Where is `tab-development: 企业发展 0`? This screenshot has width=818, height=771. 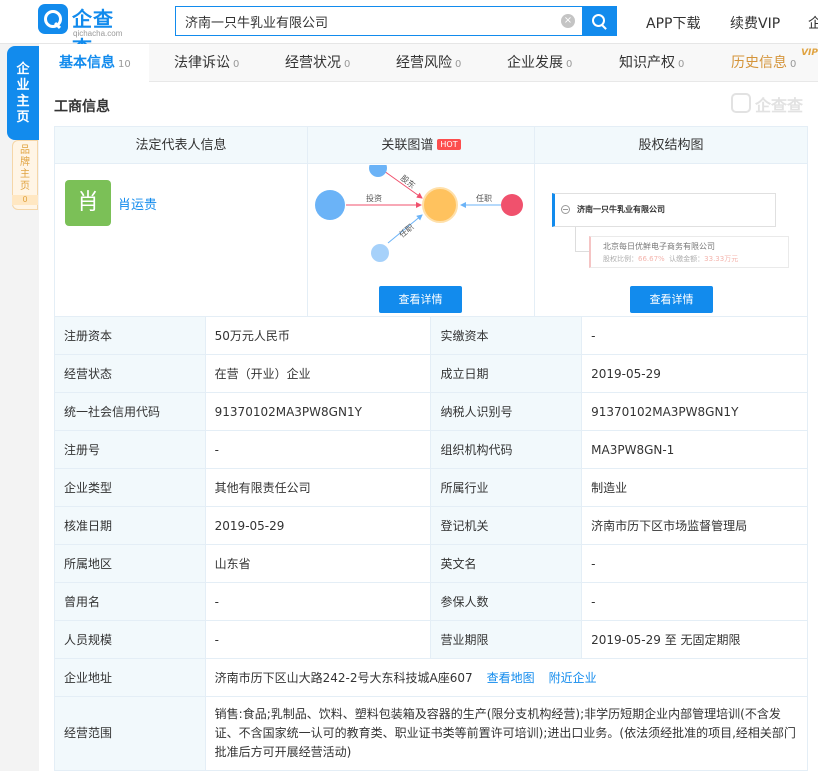
tab-development: 企业发展 0 is located at coordinates (539, 63).